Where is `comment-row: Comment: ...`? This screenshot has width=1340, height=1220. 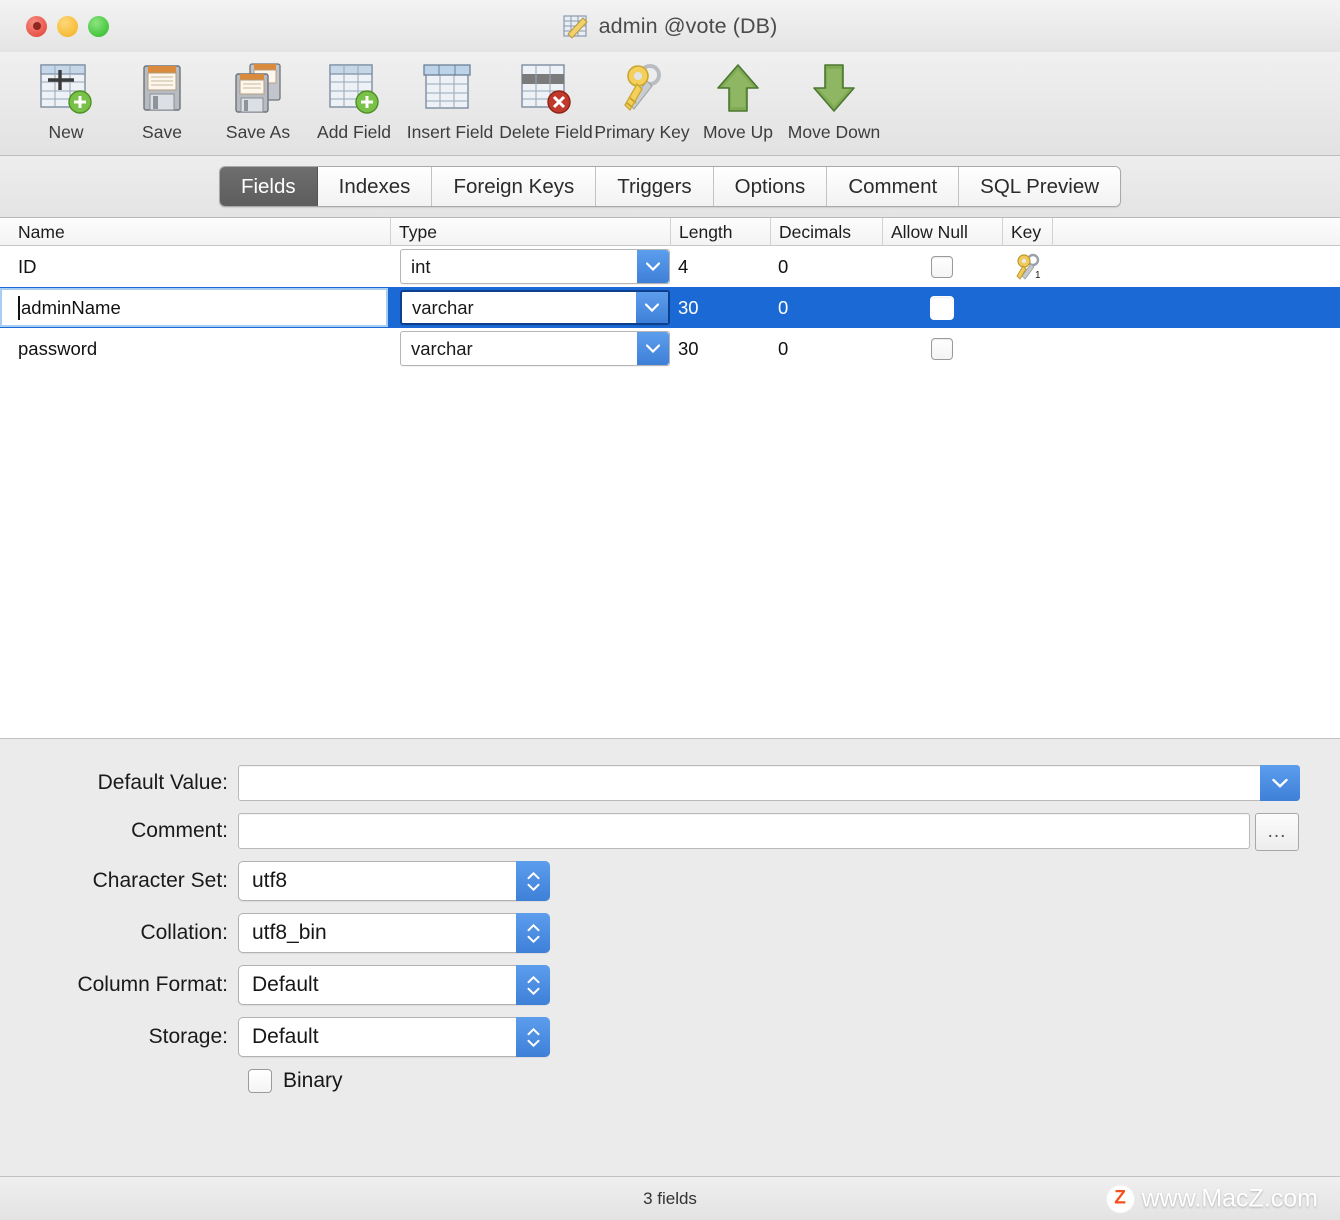
comment-row: Comment: ... is located at coordinates (670, 832).